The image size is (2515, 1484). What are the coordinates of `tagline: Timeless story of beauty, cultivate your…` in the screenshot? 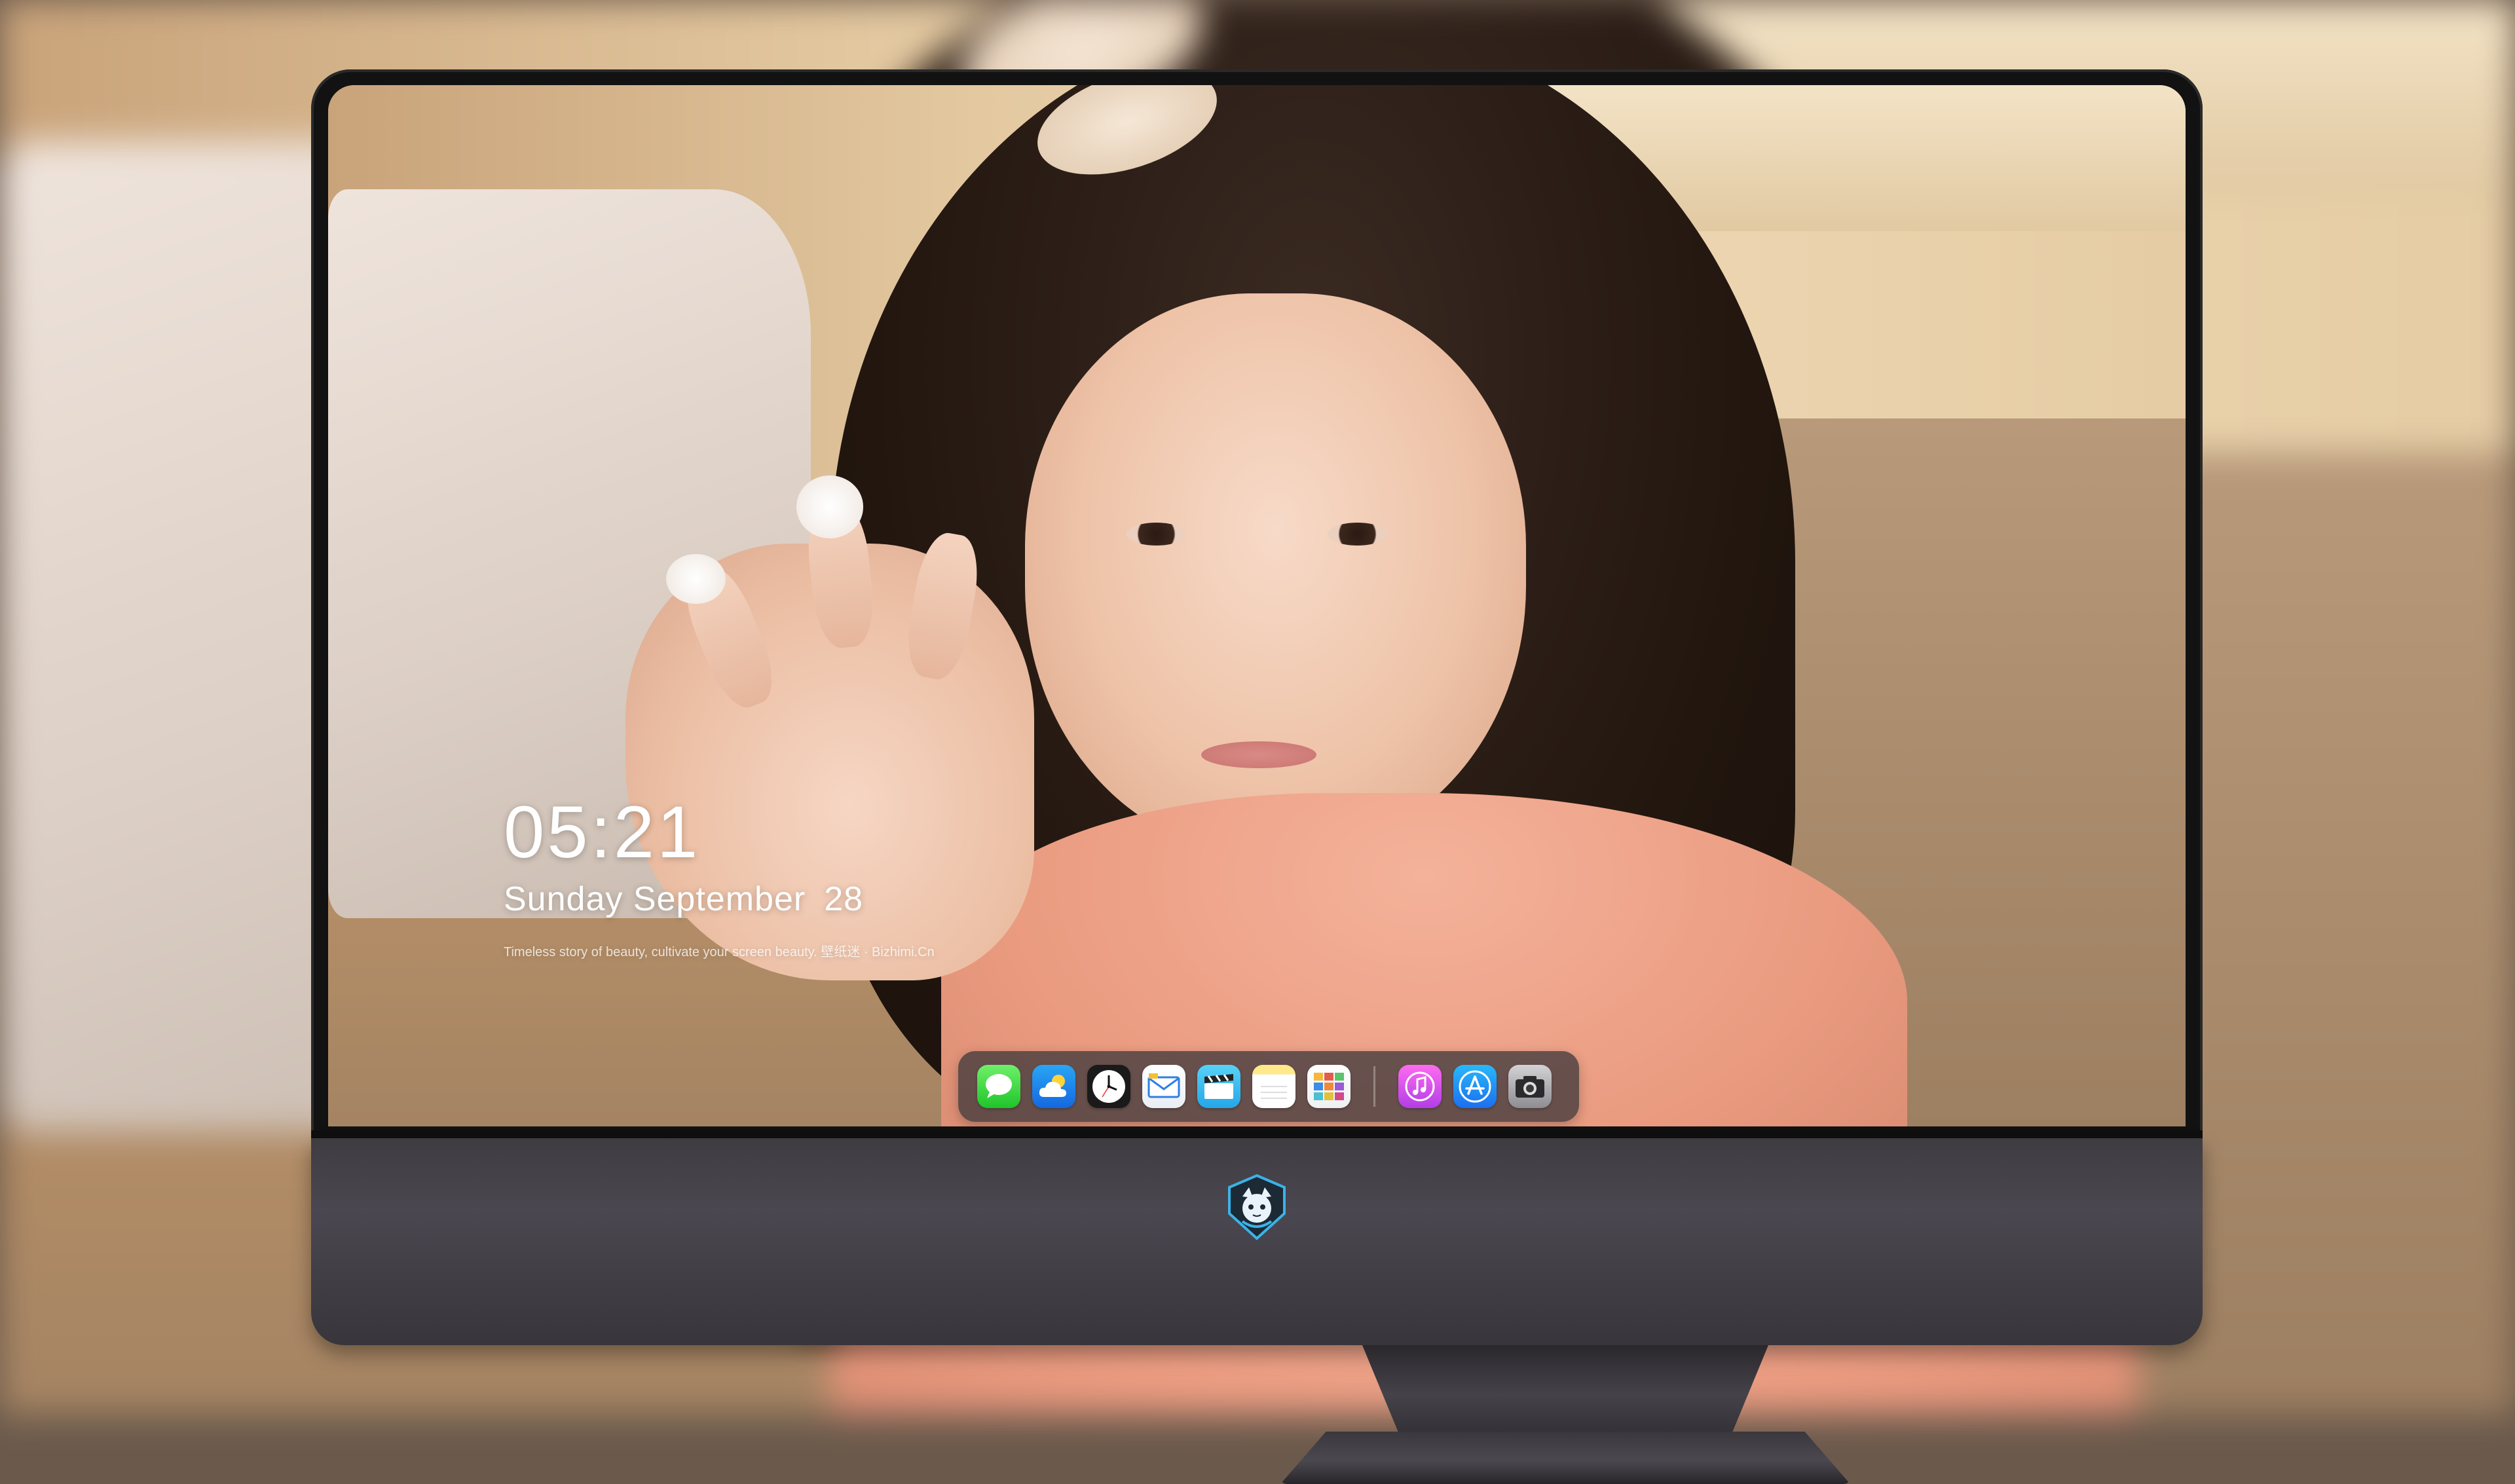 It's located at (719, 952).